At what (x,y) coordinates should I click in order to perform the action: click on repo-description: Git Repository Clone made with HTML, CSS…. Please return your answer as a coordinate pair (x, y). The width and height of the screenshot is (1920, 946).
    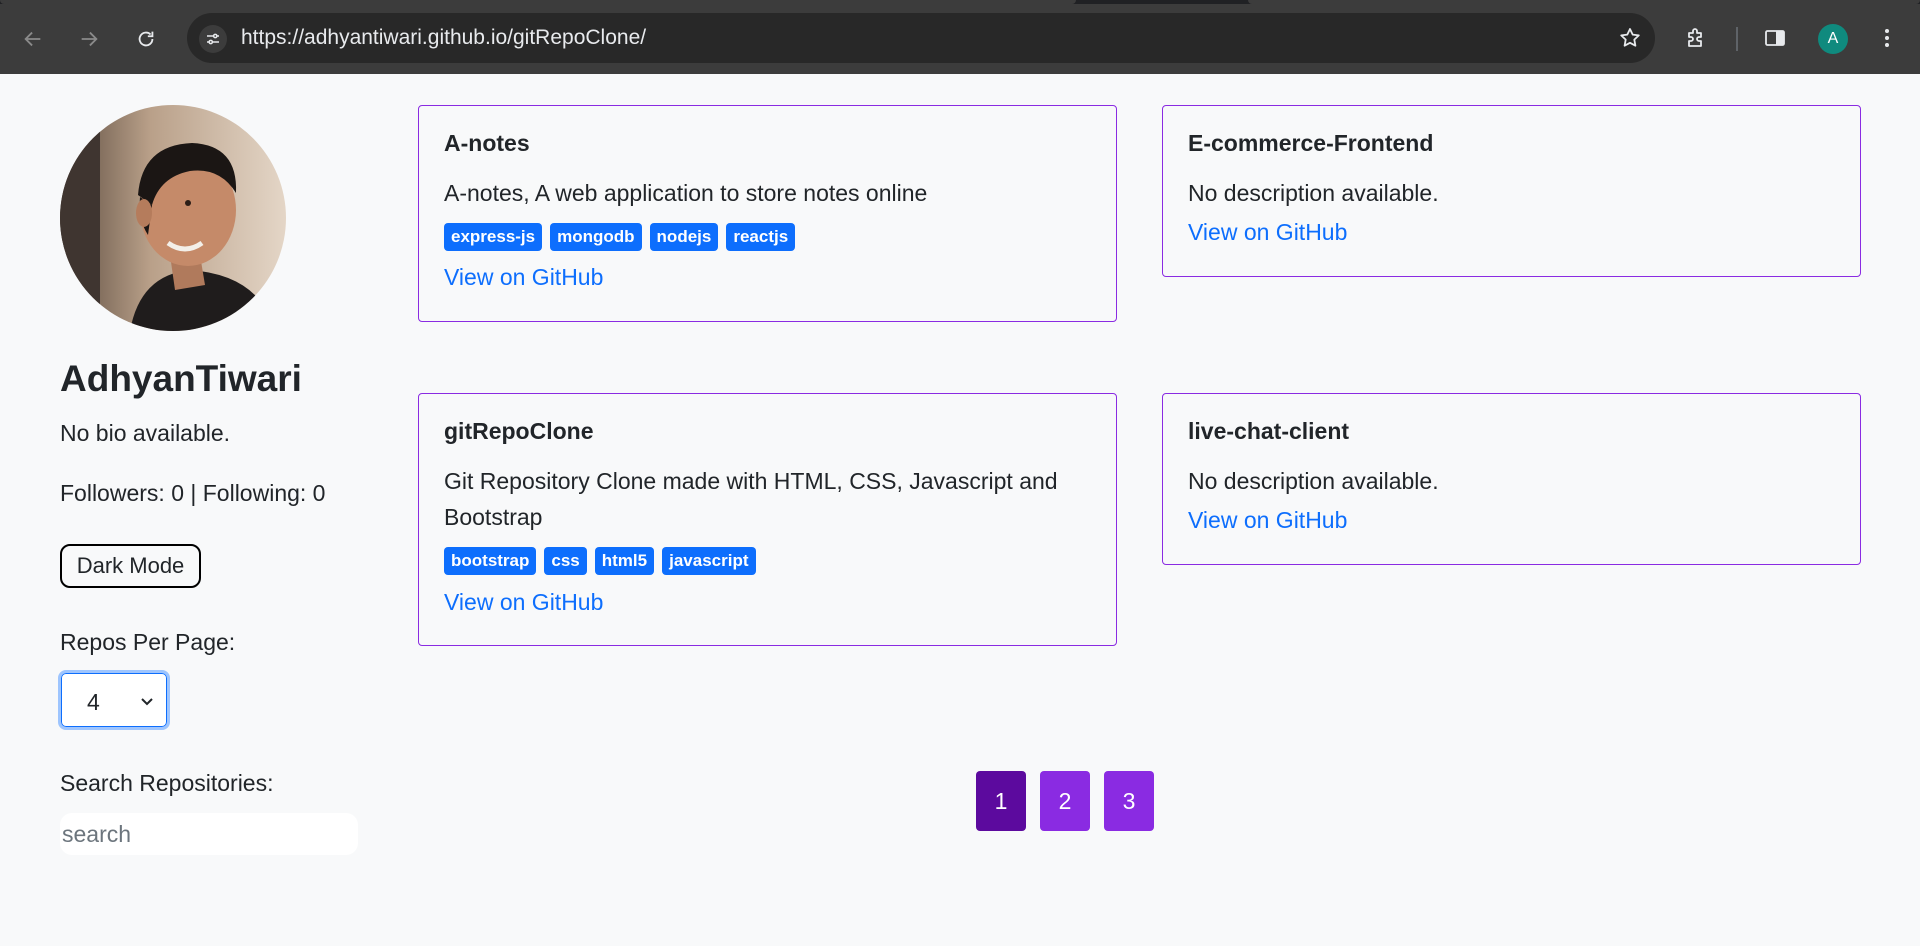
    Looking at the image, I should click on (751, 499).